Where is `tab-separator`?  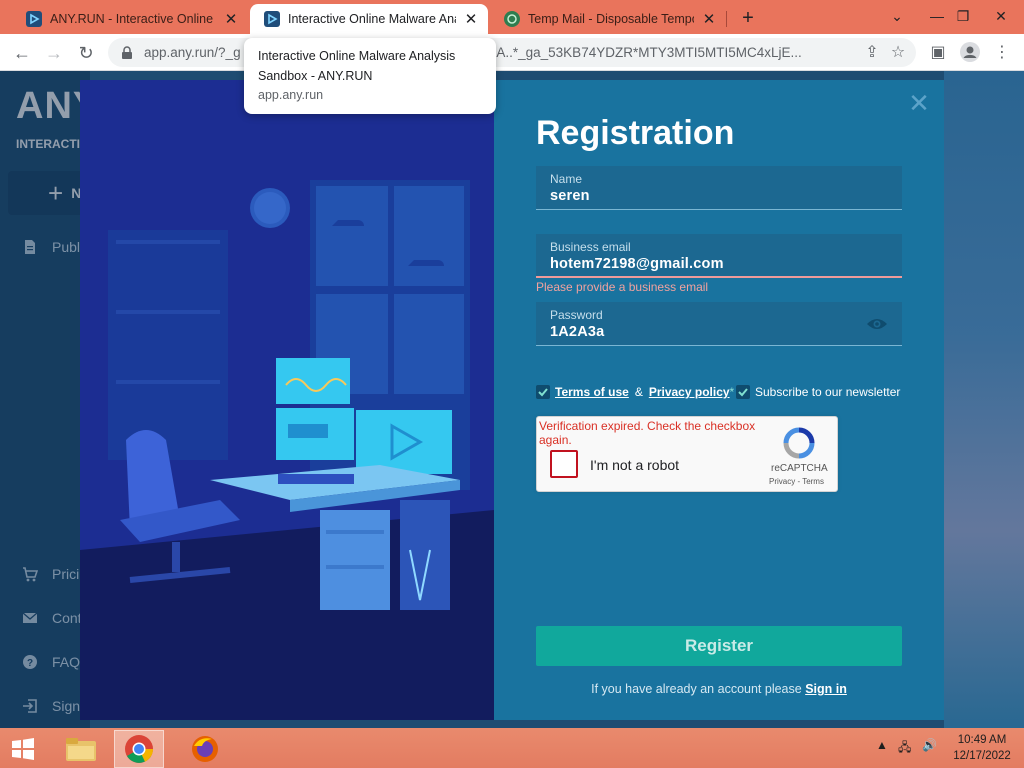
tab-separator is located at coordinates (726, 19).